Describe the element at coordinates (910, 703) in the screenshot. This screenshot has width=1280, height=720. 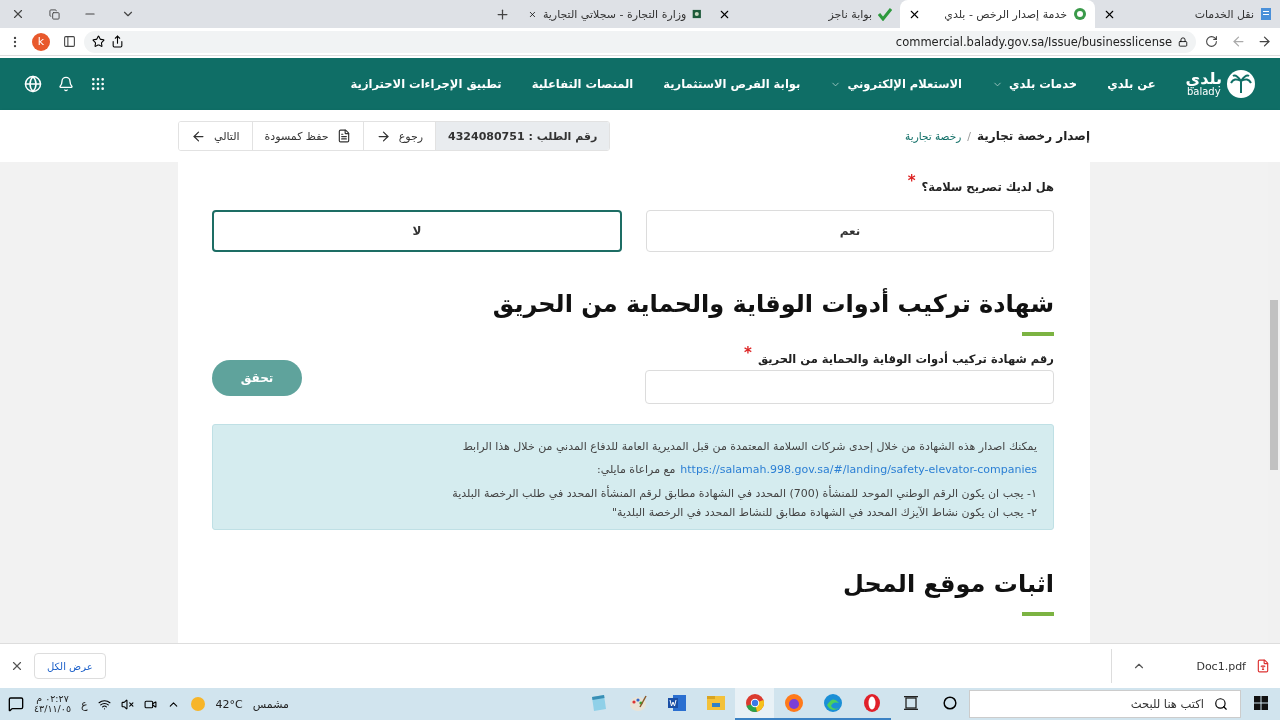
I see `task-view-icon` at that location.